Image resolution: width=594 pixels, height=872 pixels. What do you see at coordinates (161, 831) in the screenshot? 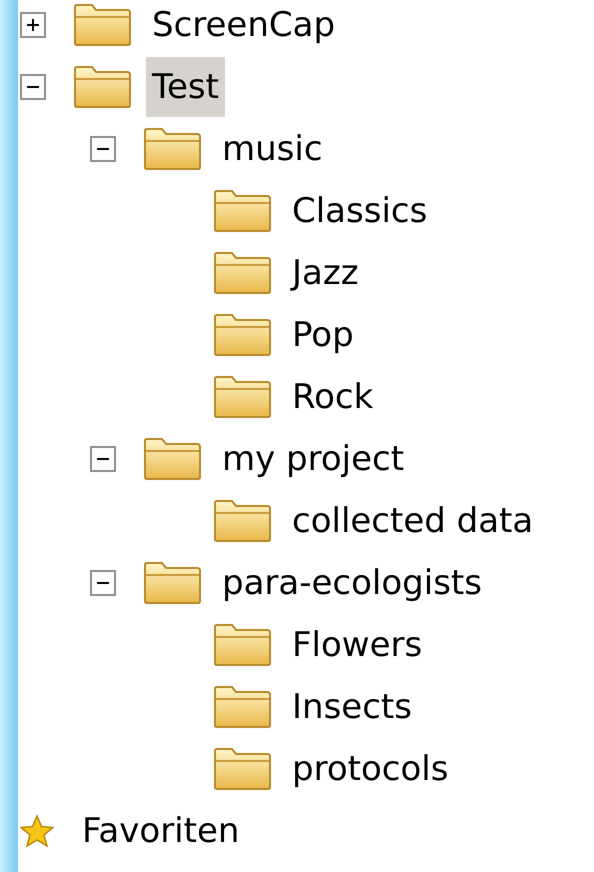
I see `tree-item: Favoriten` at bounding box center [161, 831].